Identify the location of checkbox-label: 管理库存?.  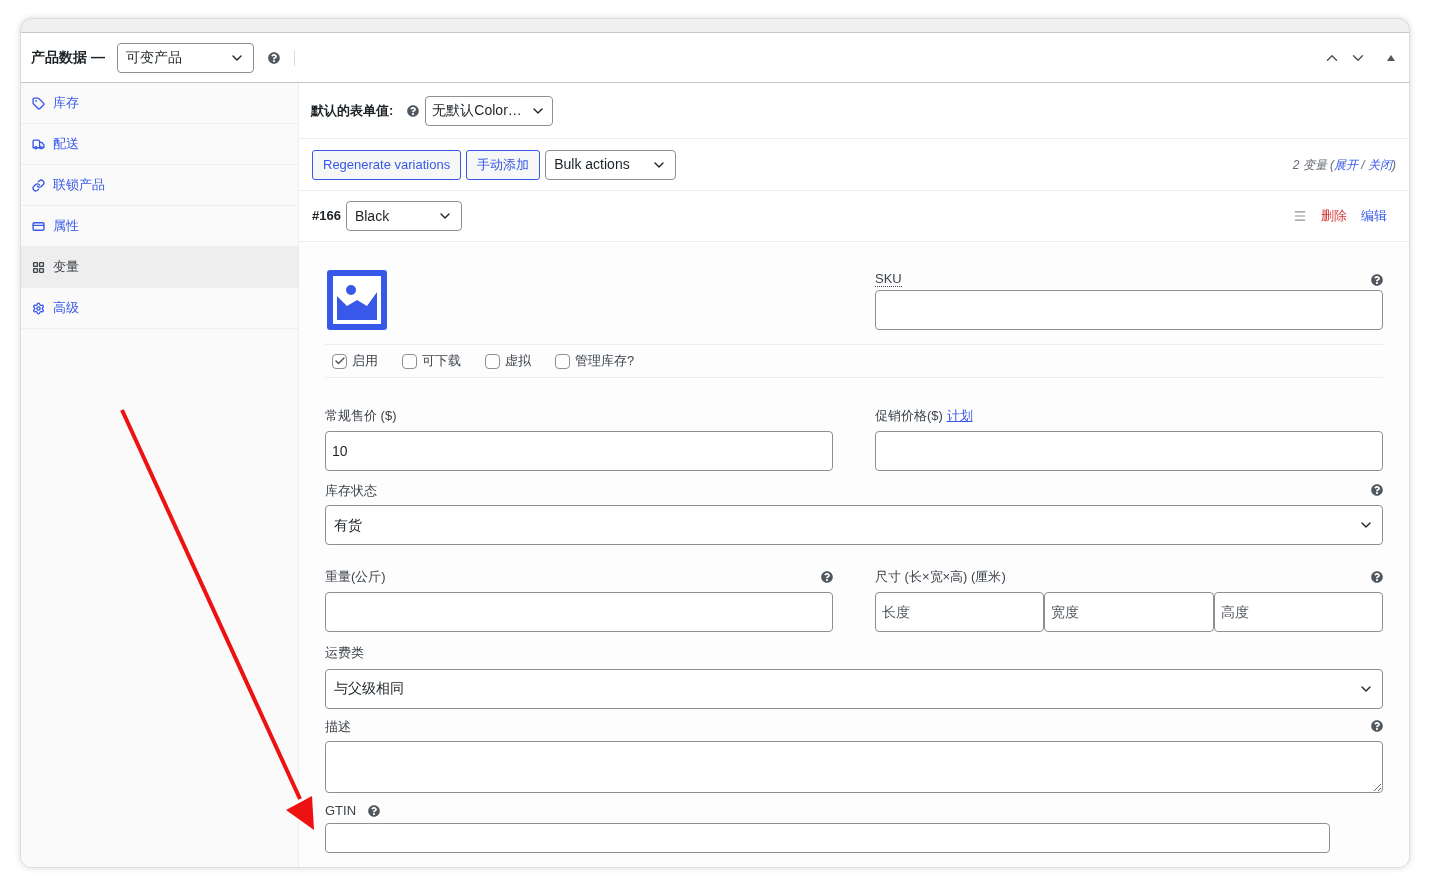
(605, 361).